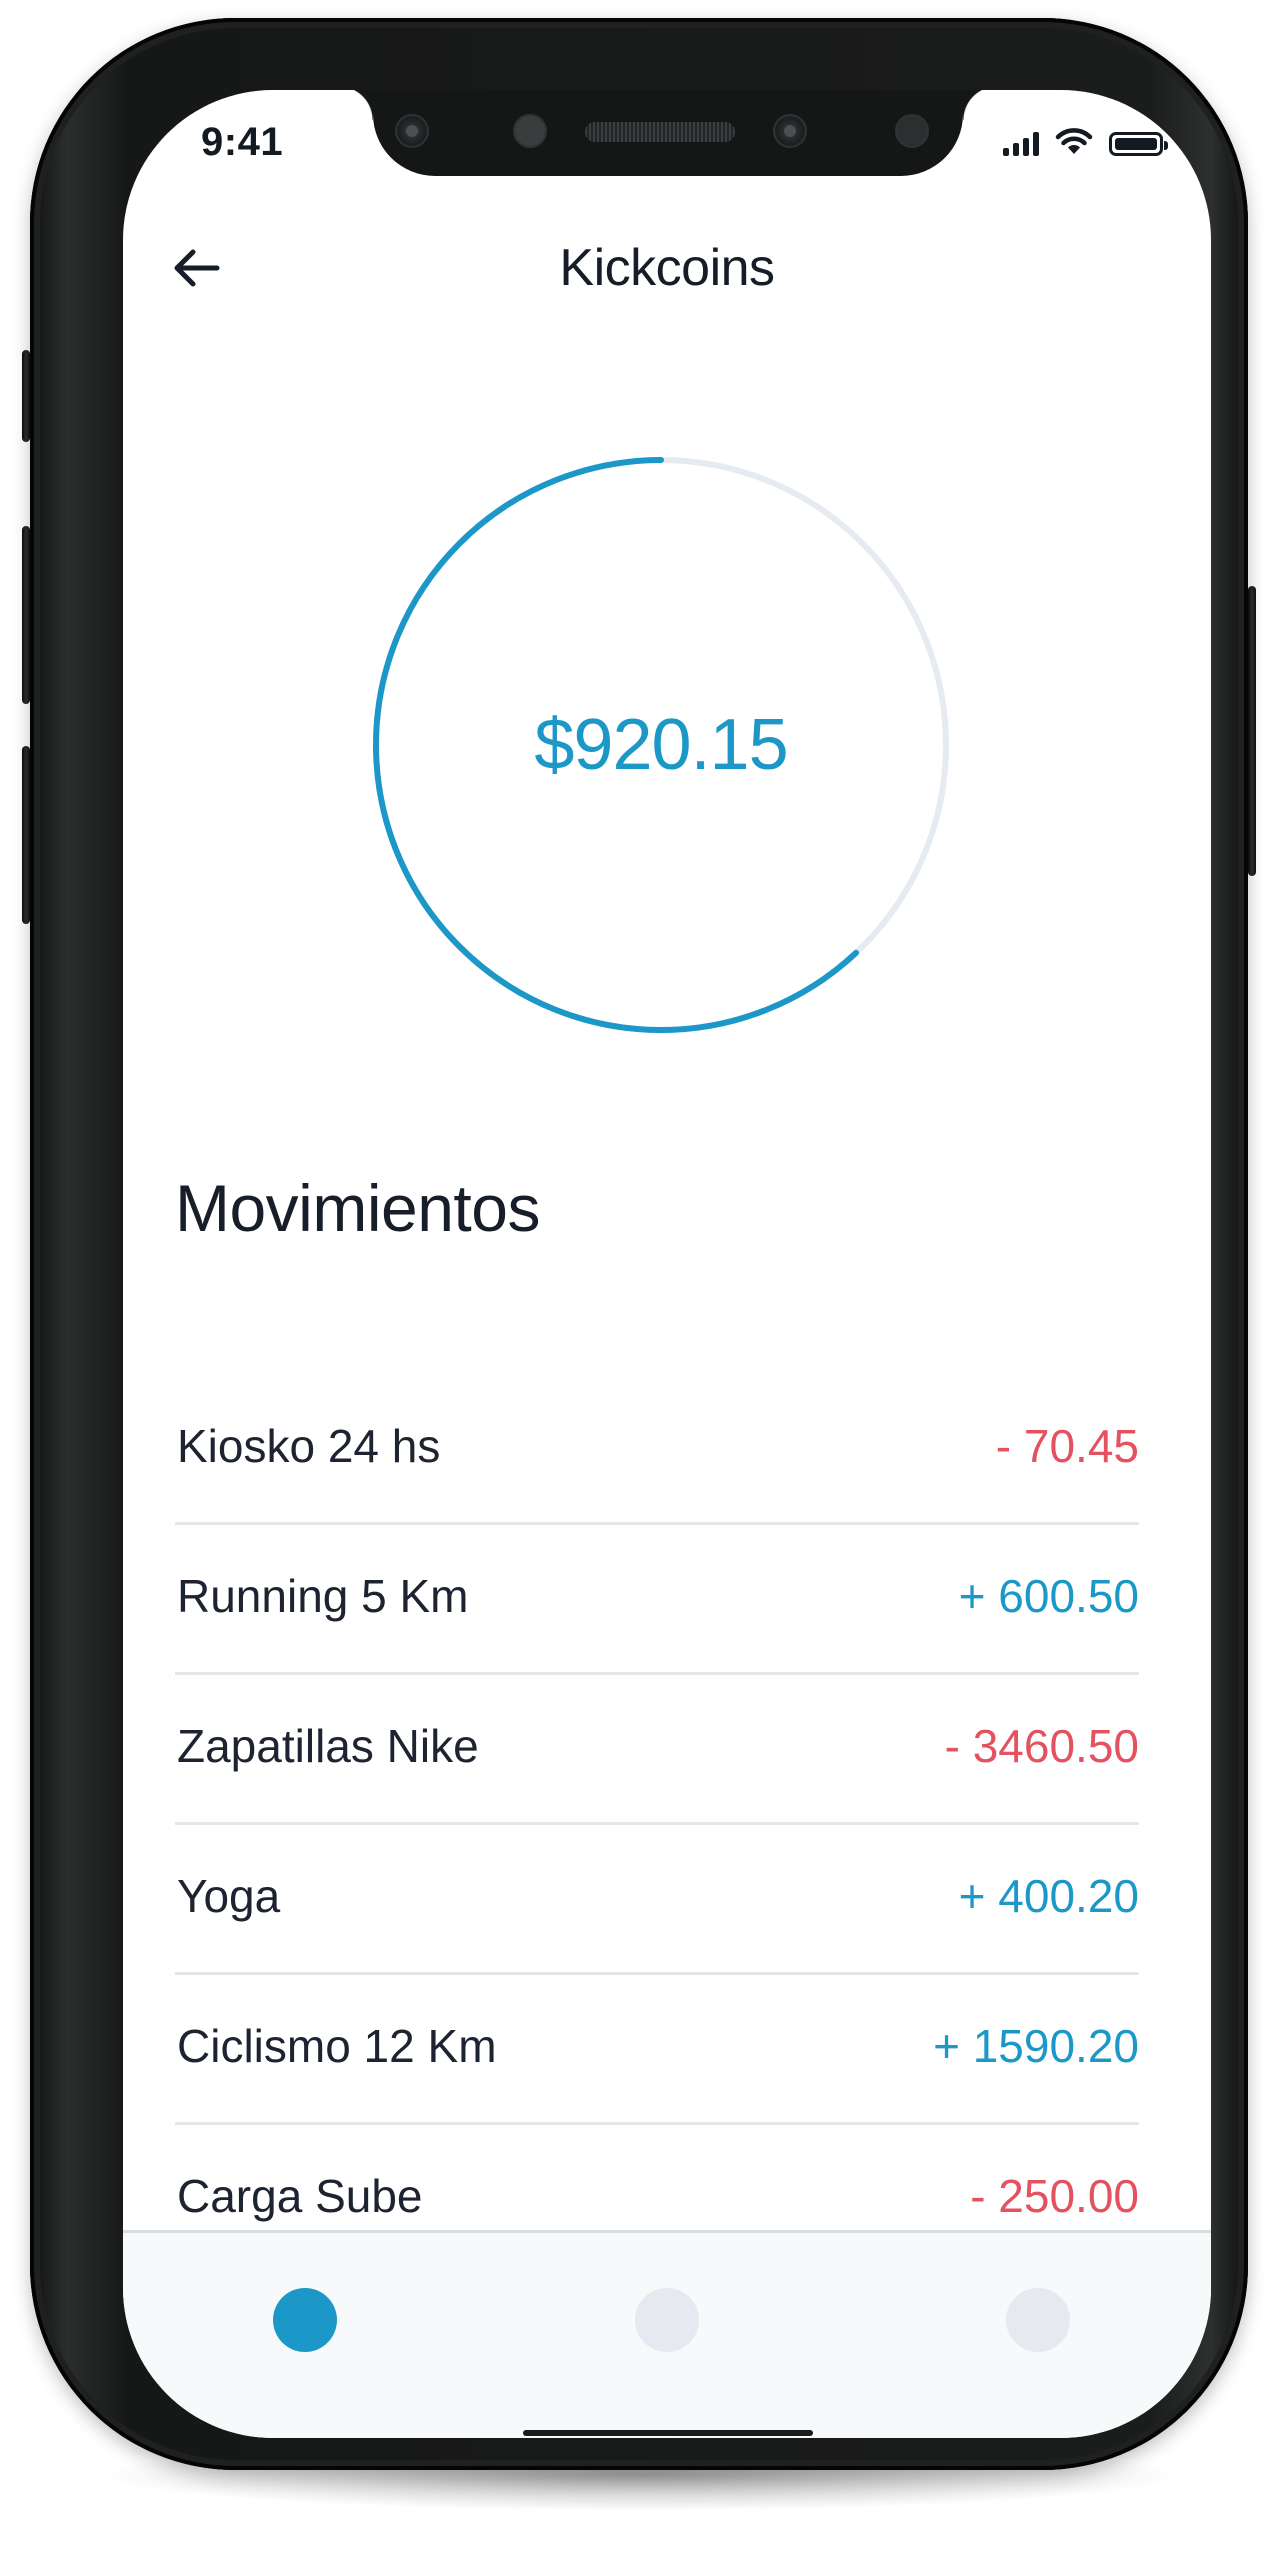 This screenshot has width=1281, height=2560. Describe the element at coordinates (1036, 2046) in the screenshot. I see `movement-amount: + 1590.20` at that location.